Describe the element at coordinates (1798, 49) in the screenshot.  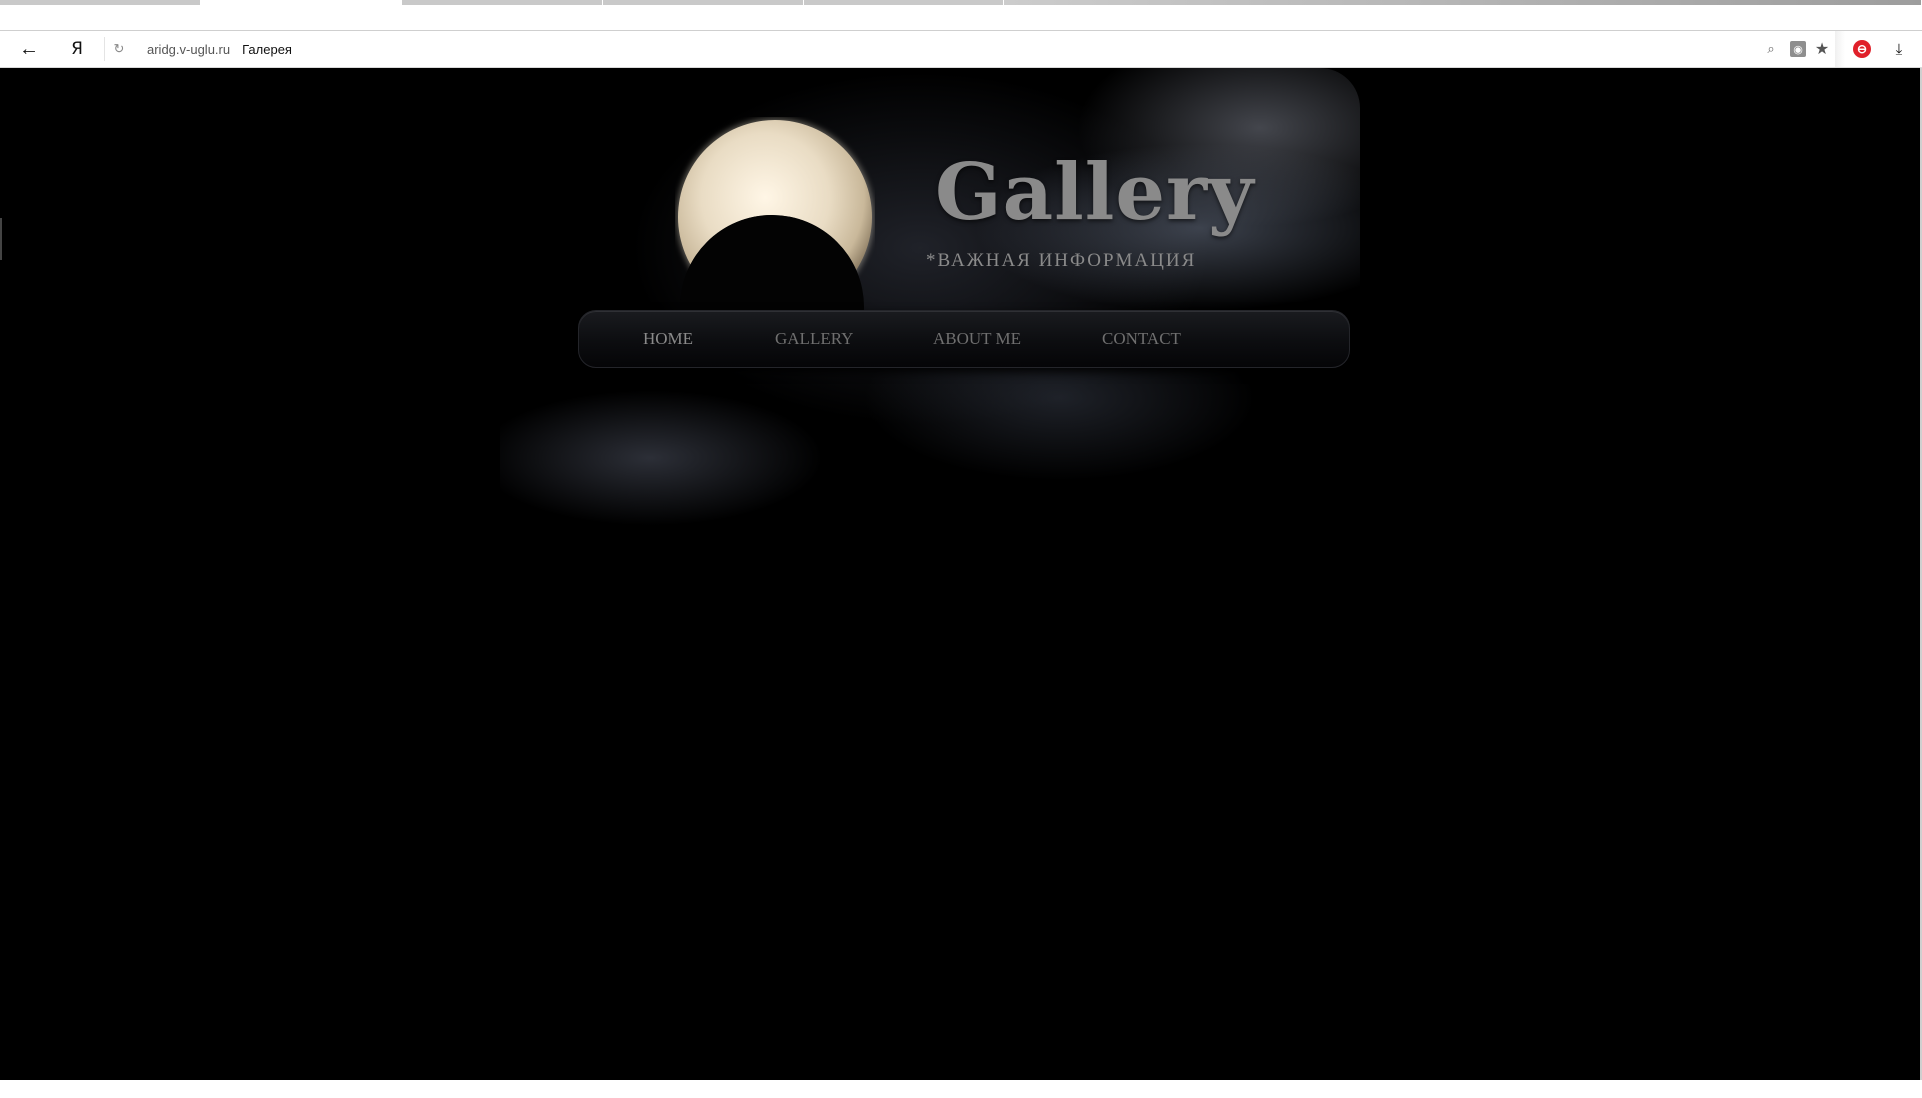
I see `translate-icon: ◉` at that location.